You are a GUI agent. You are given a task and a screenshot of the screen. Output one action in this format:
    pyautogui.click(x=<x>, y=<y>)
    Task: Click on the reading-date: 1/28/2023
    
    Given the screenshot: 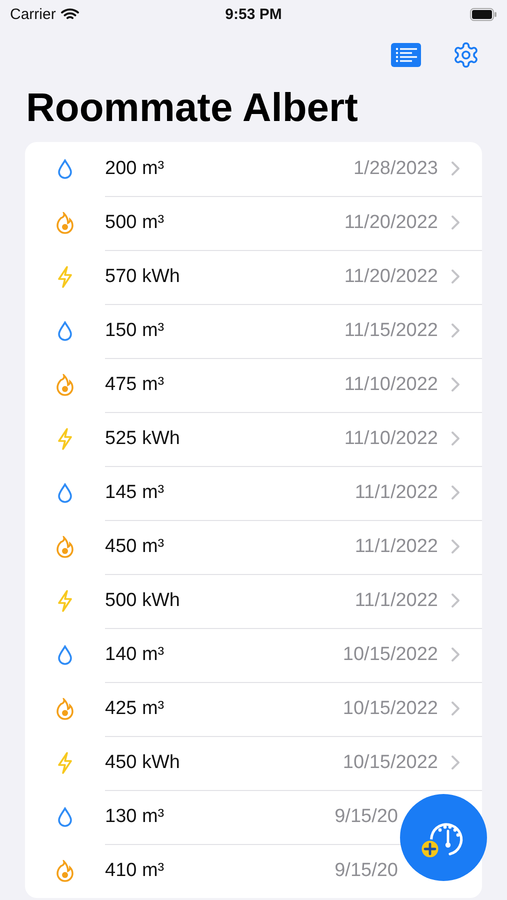 What is the action you would take?
    pyautogui.click(x=395, y=169)
    